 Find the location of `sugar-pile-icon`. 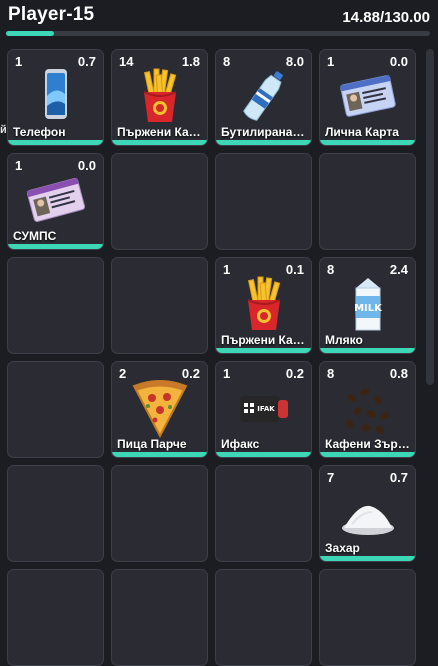

sugar-pile-icon is located at coordinates (368, 512).